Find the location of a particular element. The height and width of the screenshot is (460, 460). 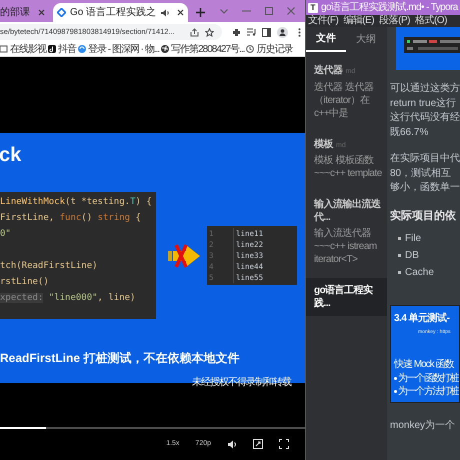

file-preview: 模板 模板函数 ~~~c++ template is located at coordinates (348, 167).